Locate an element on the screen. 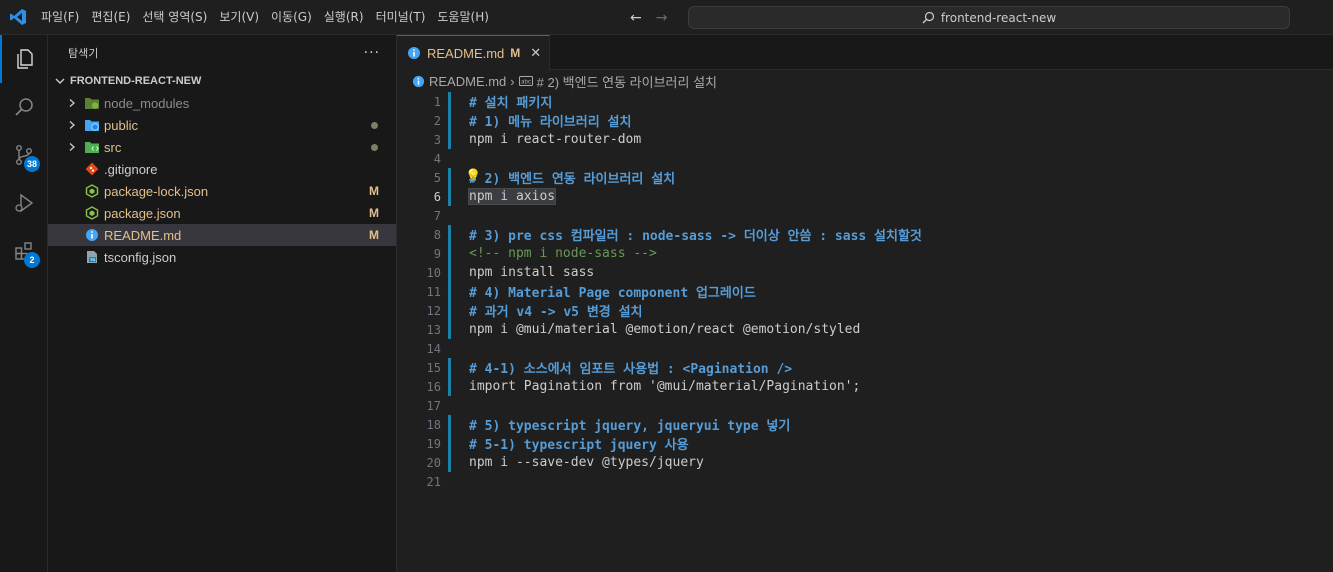  code-text: npm i --save-dev @types/jquery is located at coordinates (586, 462).